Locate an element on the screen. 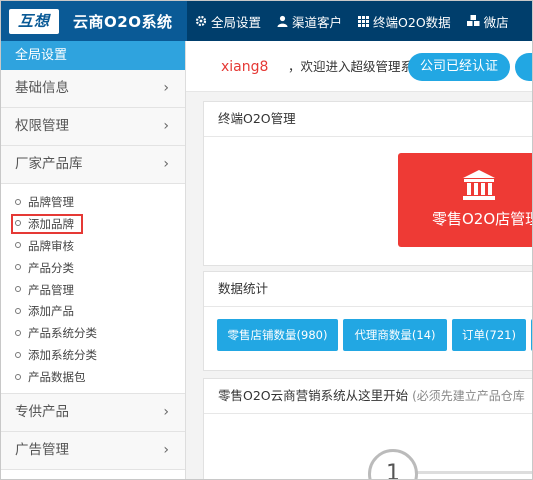 The height and width of the screenshot is (480, 533). panel-title: 数据统计 is located at coordinates (368, 289).